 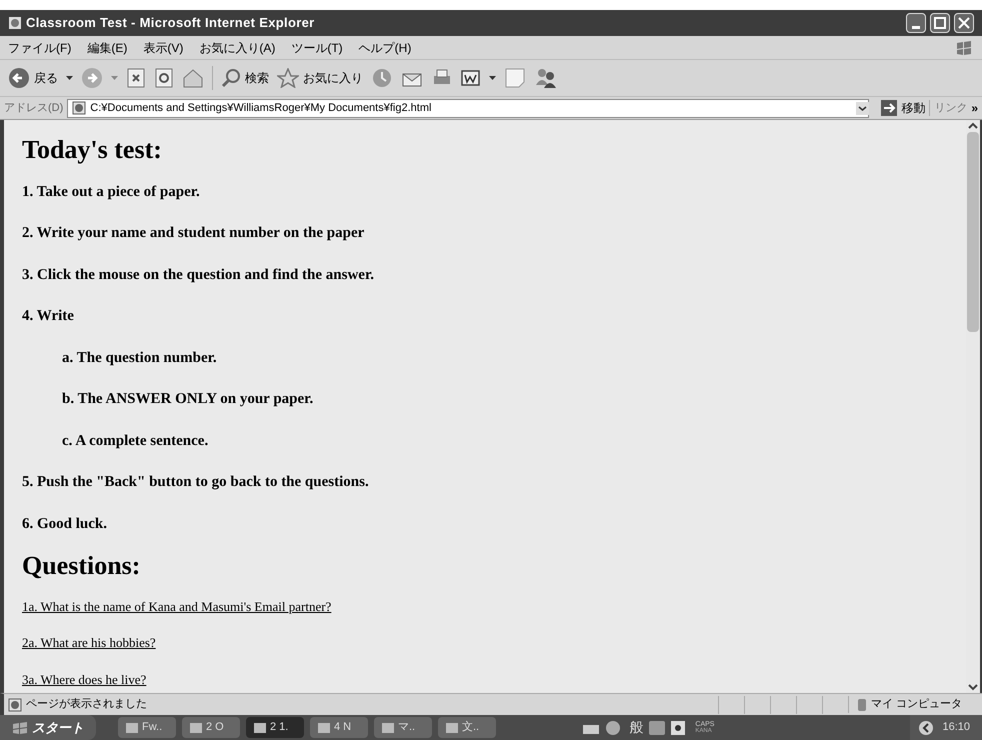 What do you see at coordinates (92, 150) in the screenshot?
I see `page-heading: Today's test:` at bounding box center [92, 150].